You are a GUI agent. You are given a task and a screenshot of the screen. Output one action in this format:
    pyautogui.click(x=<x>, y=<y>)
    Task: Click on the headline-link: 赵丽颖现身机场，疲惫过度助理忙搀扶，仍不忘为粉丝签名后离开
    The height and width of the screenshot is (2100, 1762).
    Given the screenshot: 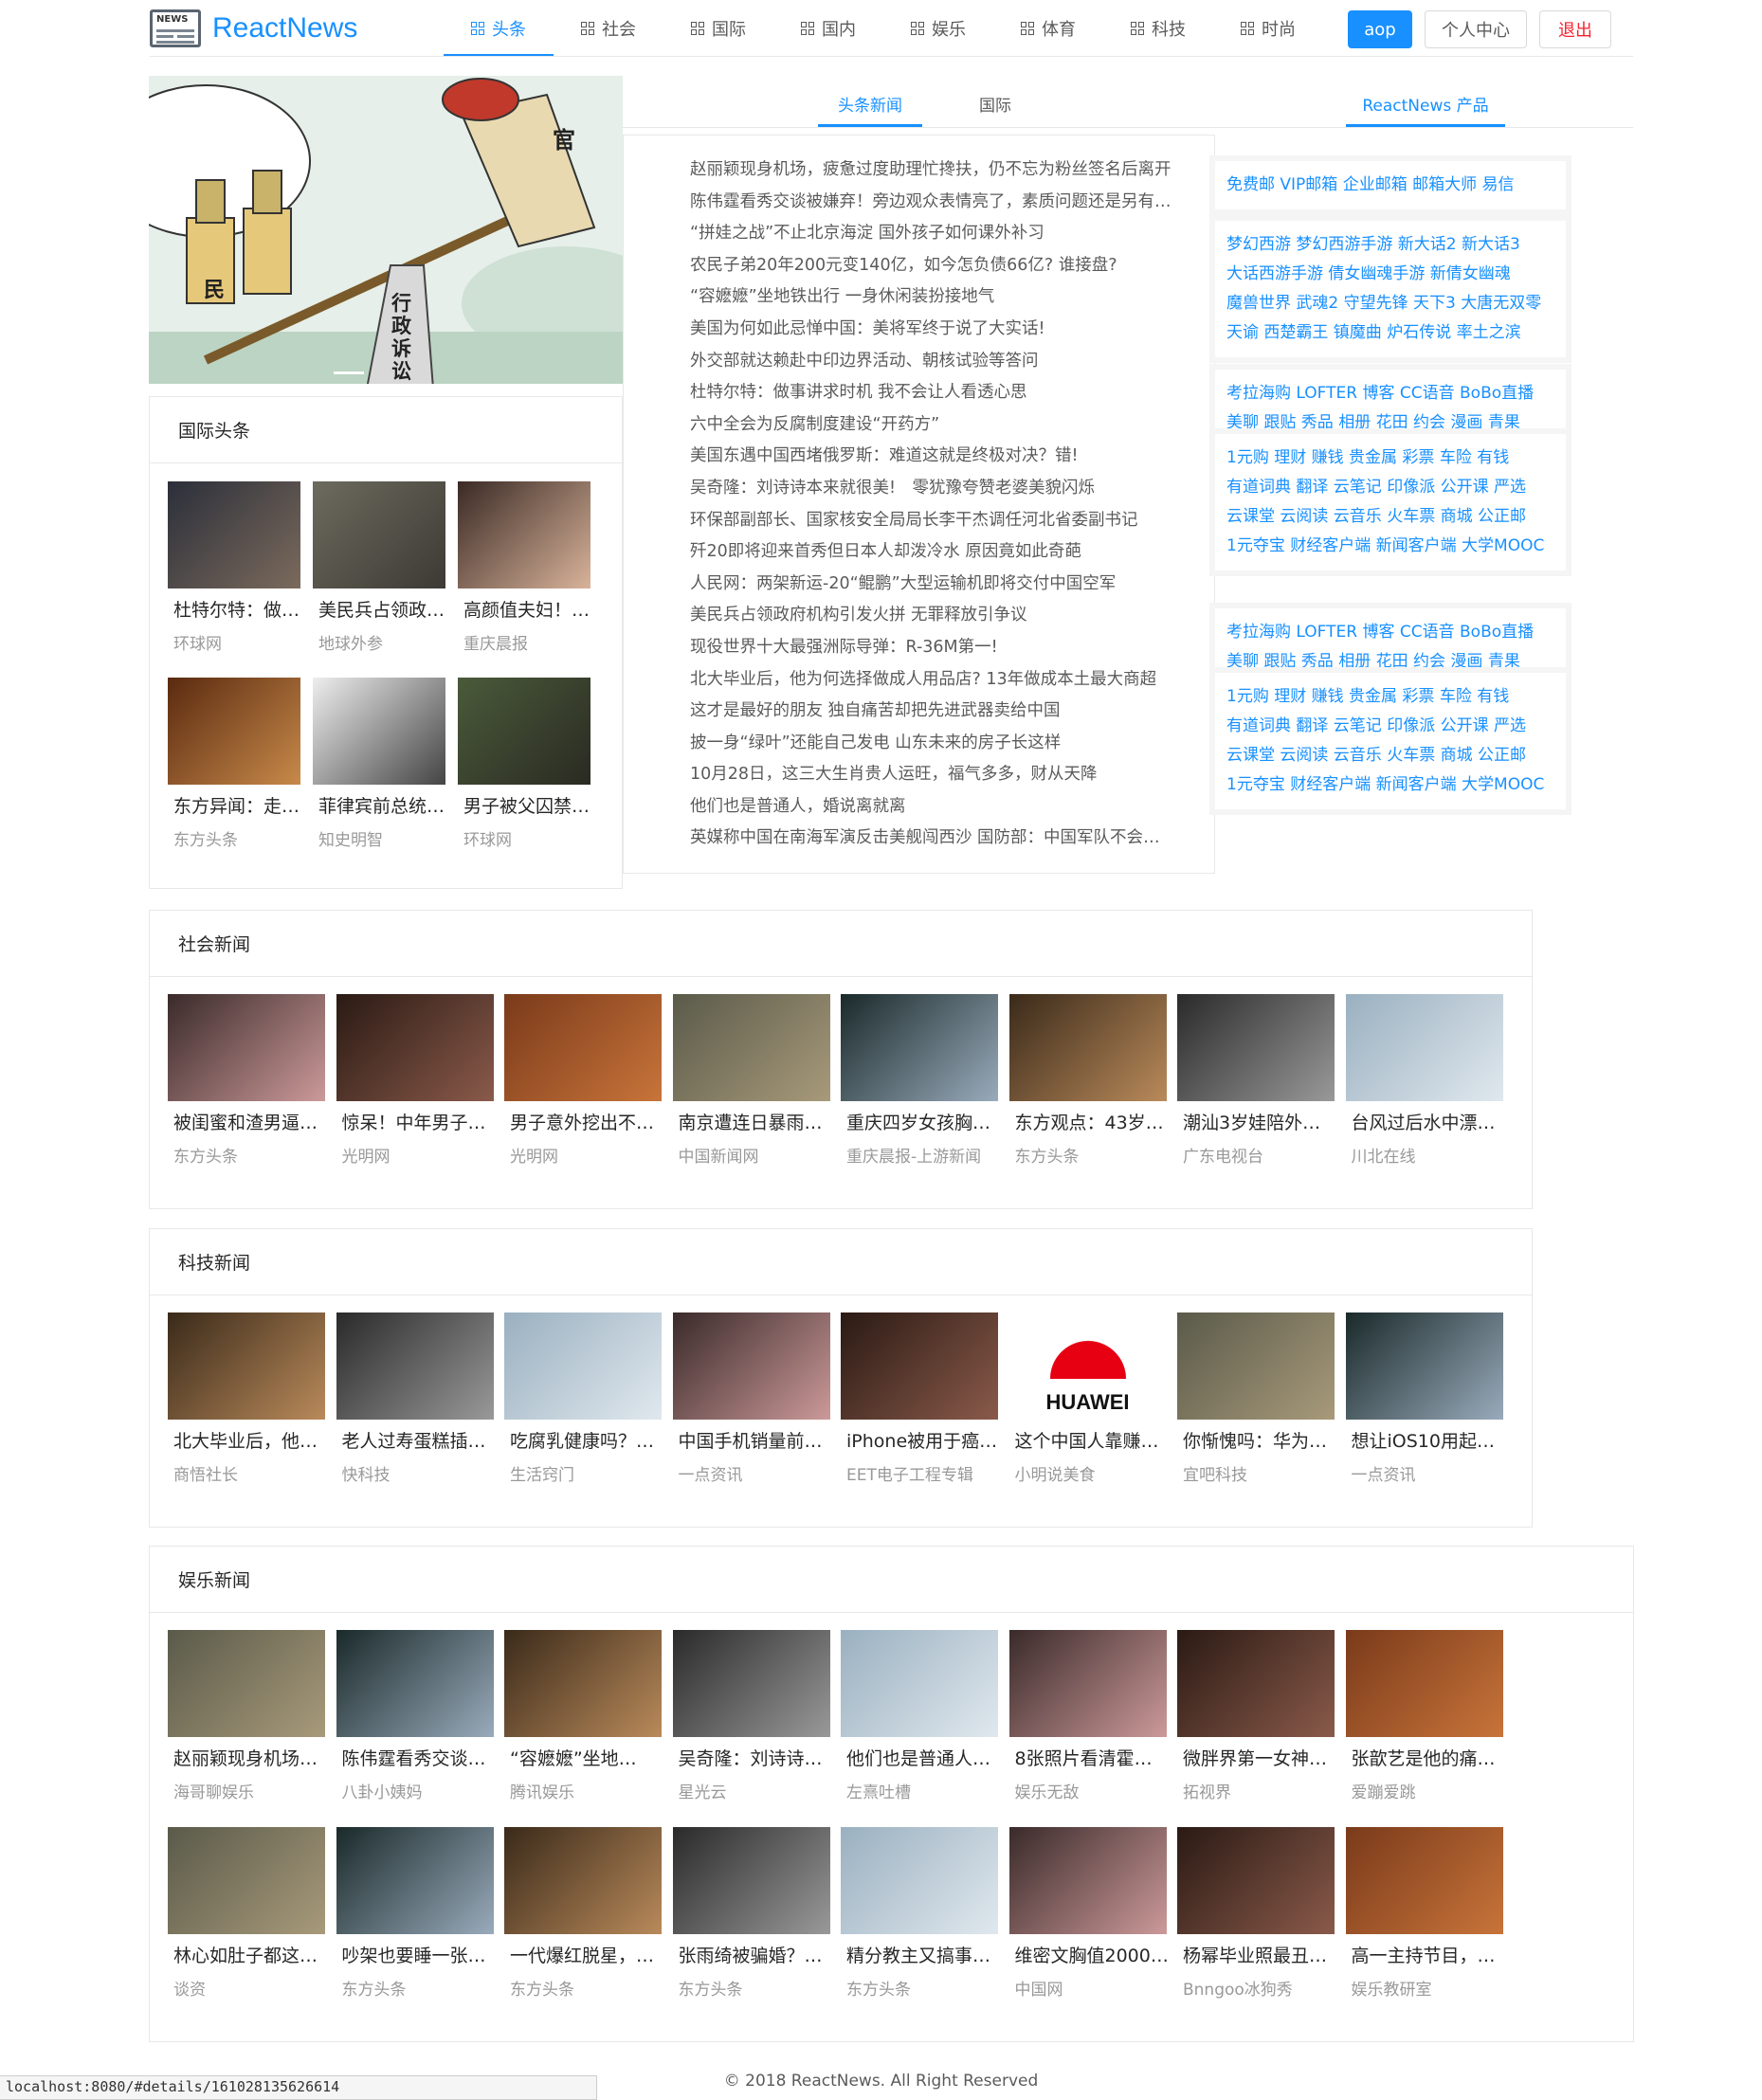 What is the action you would take?
    pyautogui.click(x=933, y=171)
    